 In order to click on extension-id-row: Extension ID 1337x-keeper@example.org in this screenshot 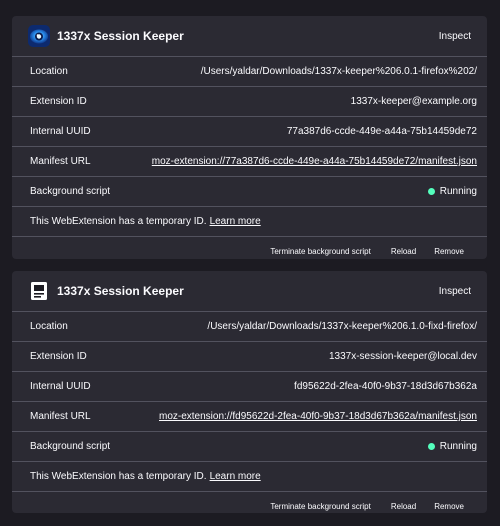, I will do `click(249, 102)`.